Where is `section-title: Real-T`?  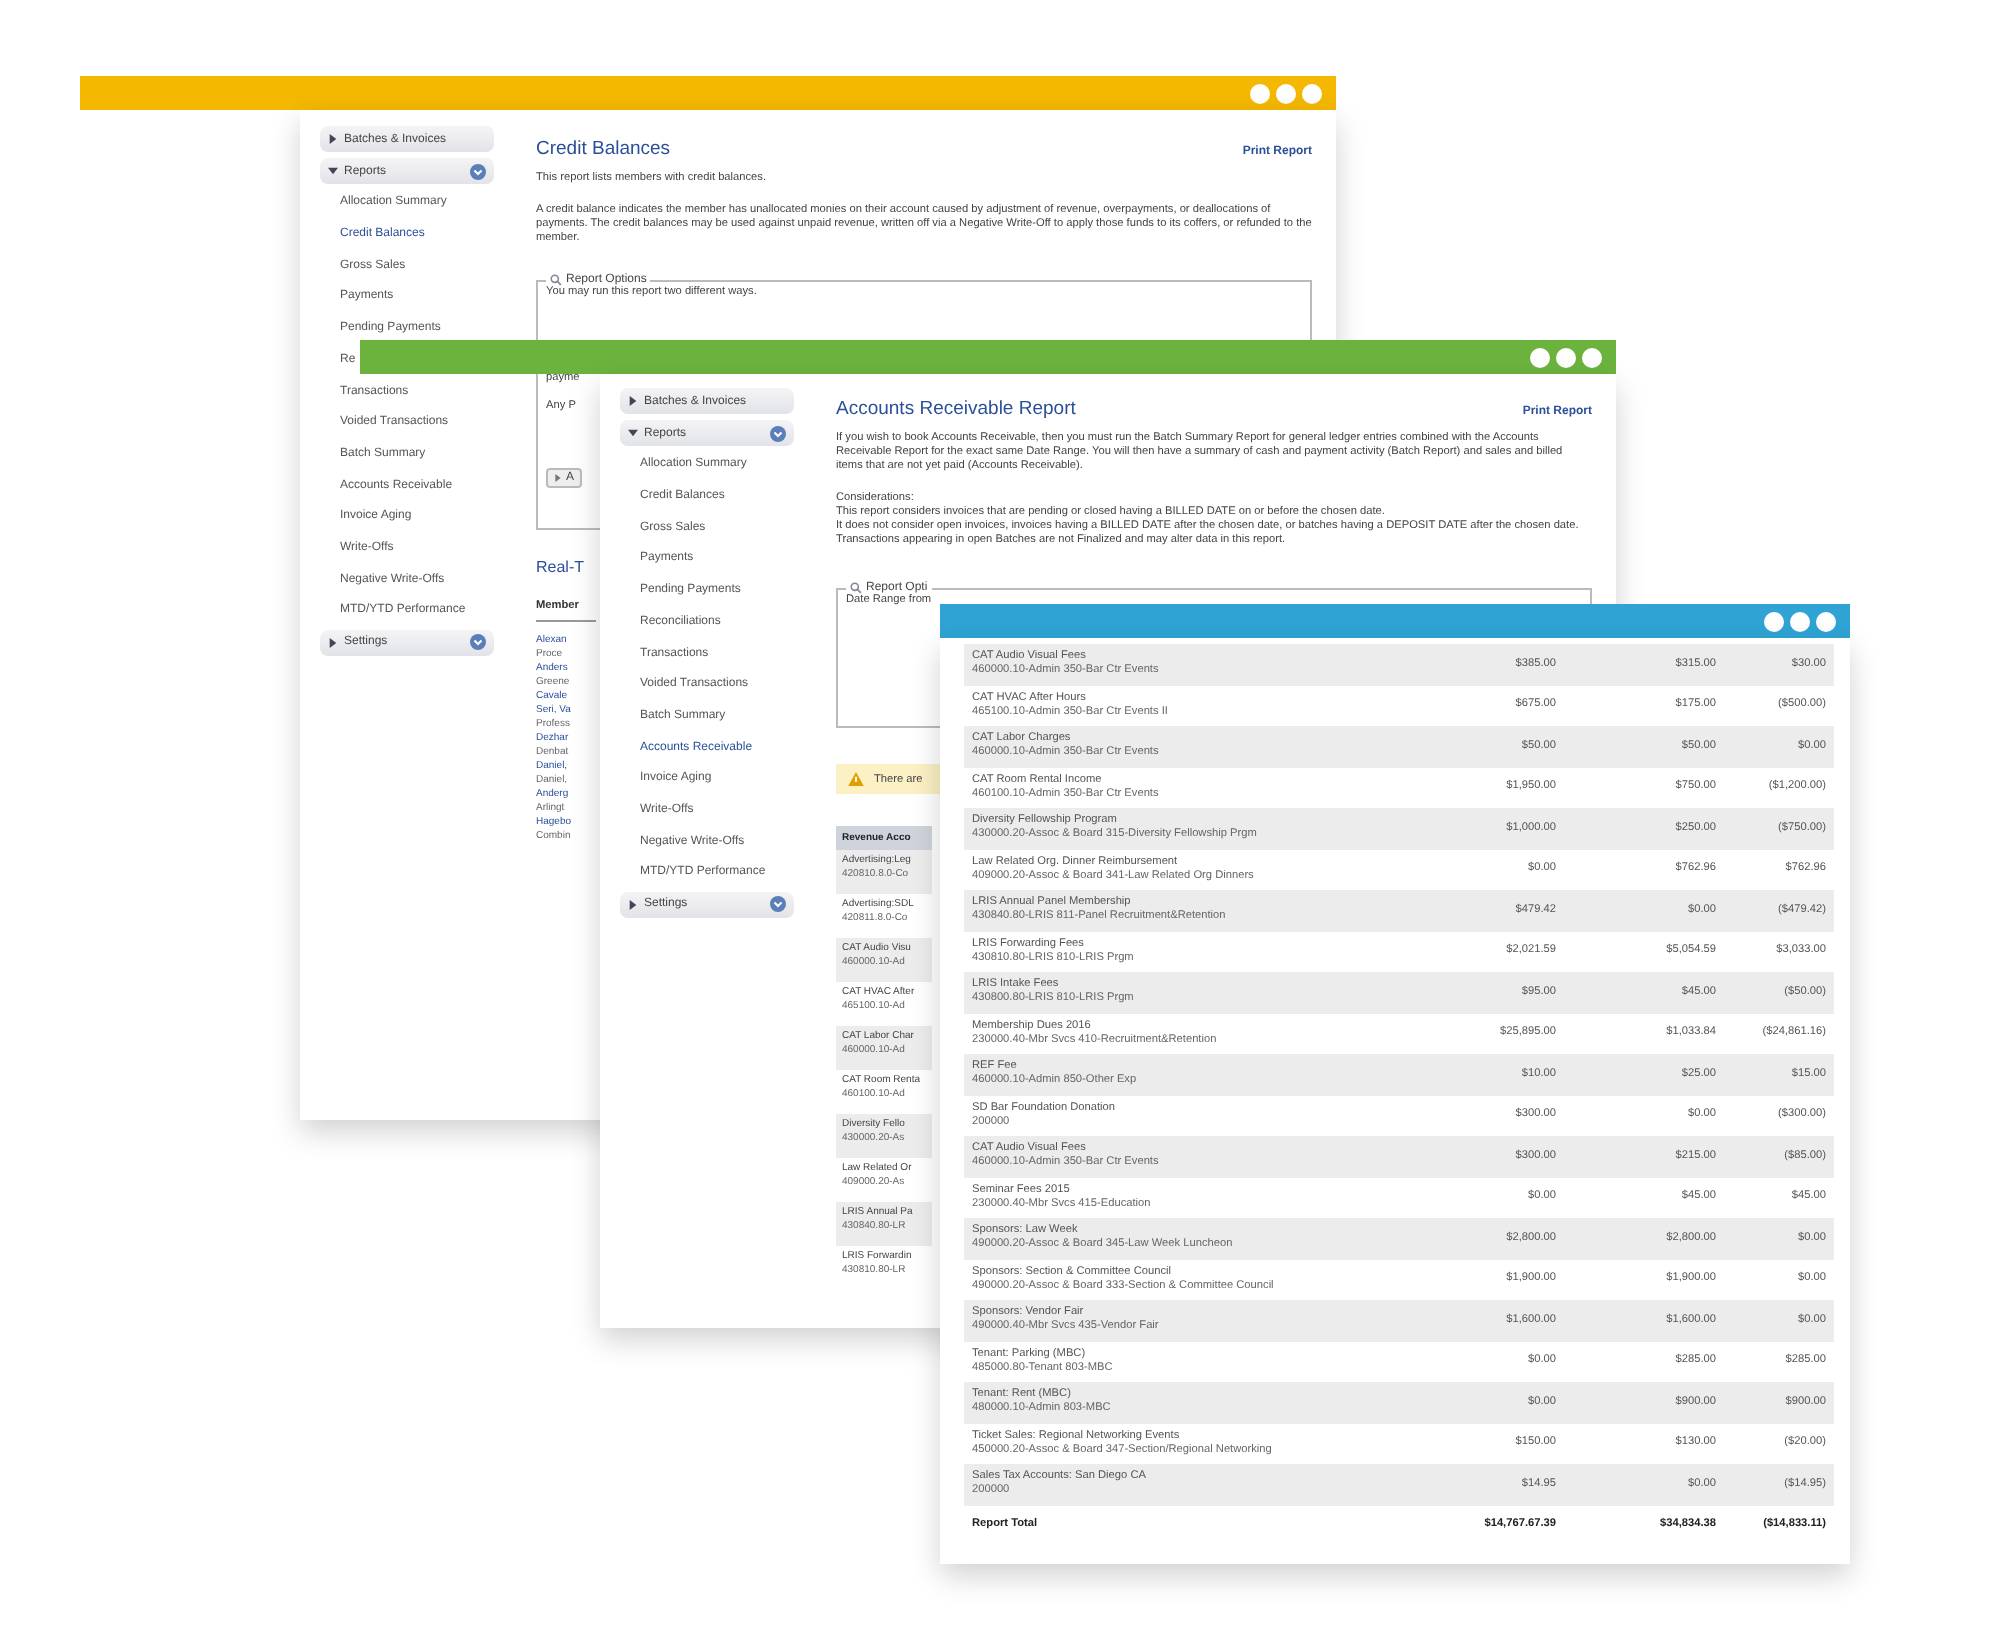 section-title: Real-T is located at coordinates (560, 567).